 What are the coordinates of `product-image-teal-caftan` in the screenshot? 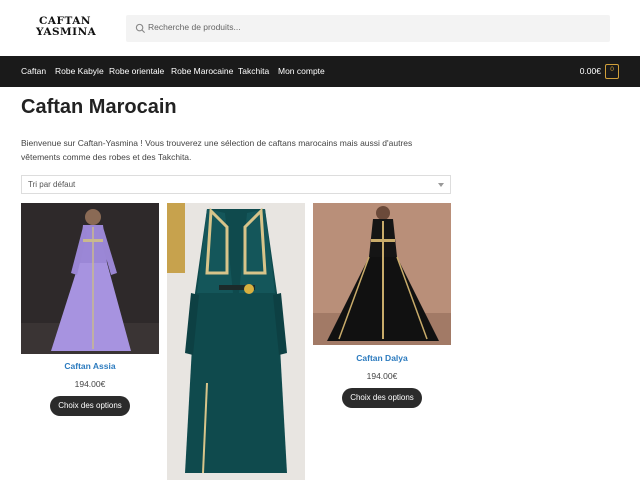 It's located at (236, 341).